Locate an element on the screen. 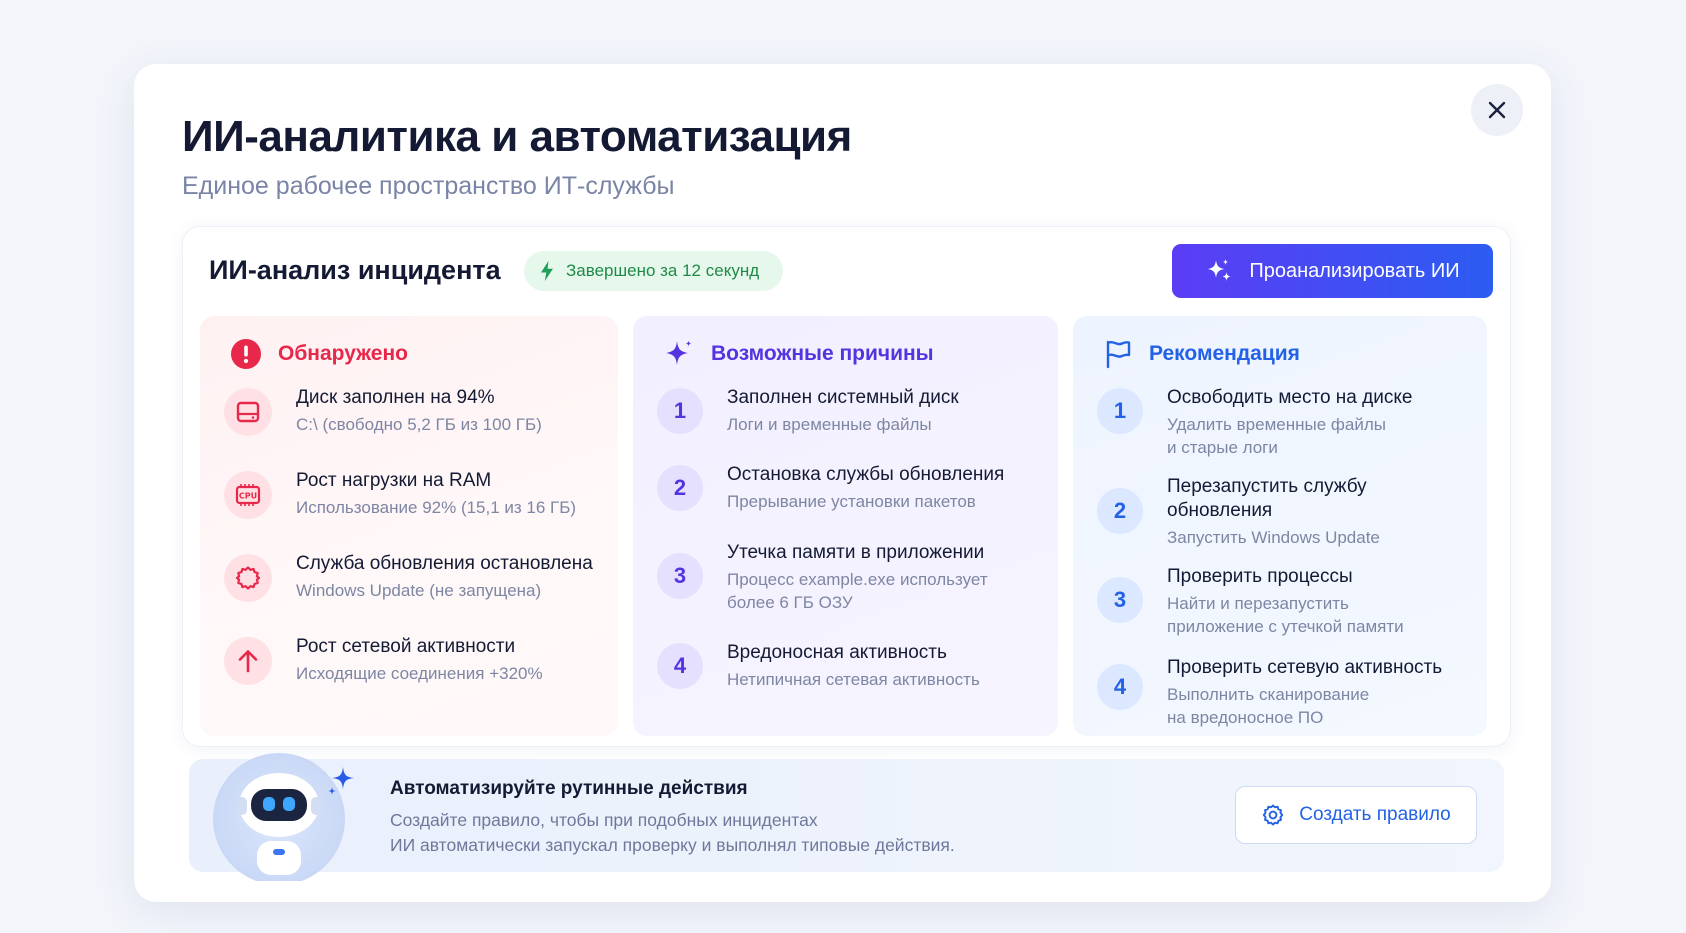 This screenshot has width=1686, height=933. recommendation-sub: Выполнить сканирование на вредоносное ПО is located at coordinates (1304, 706).